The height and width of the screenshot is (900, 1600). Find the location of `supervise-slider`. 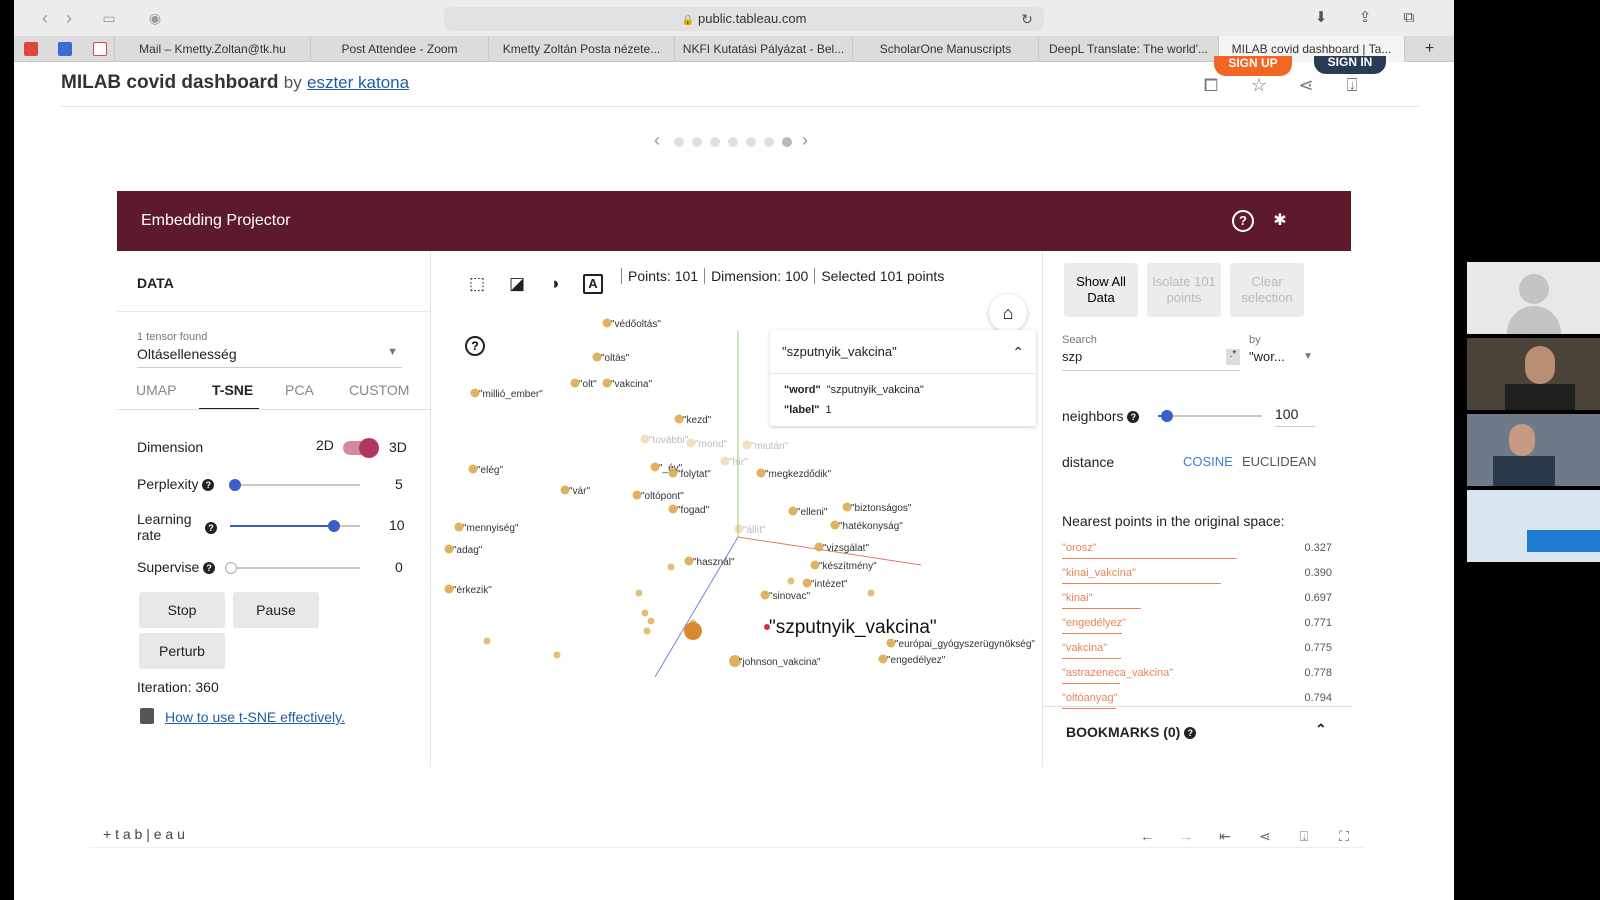

supervise-slider is located at coordinates (292, 568).